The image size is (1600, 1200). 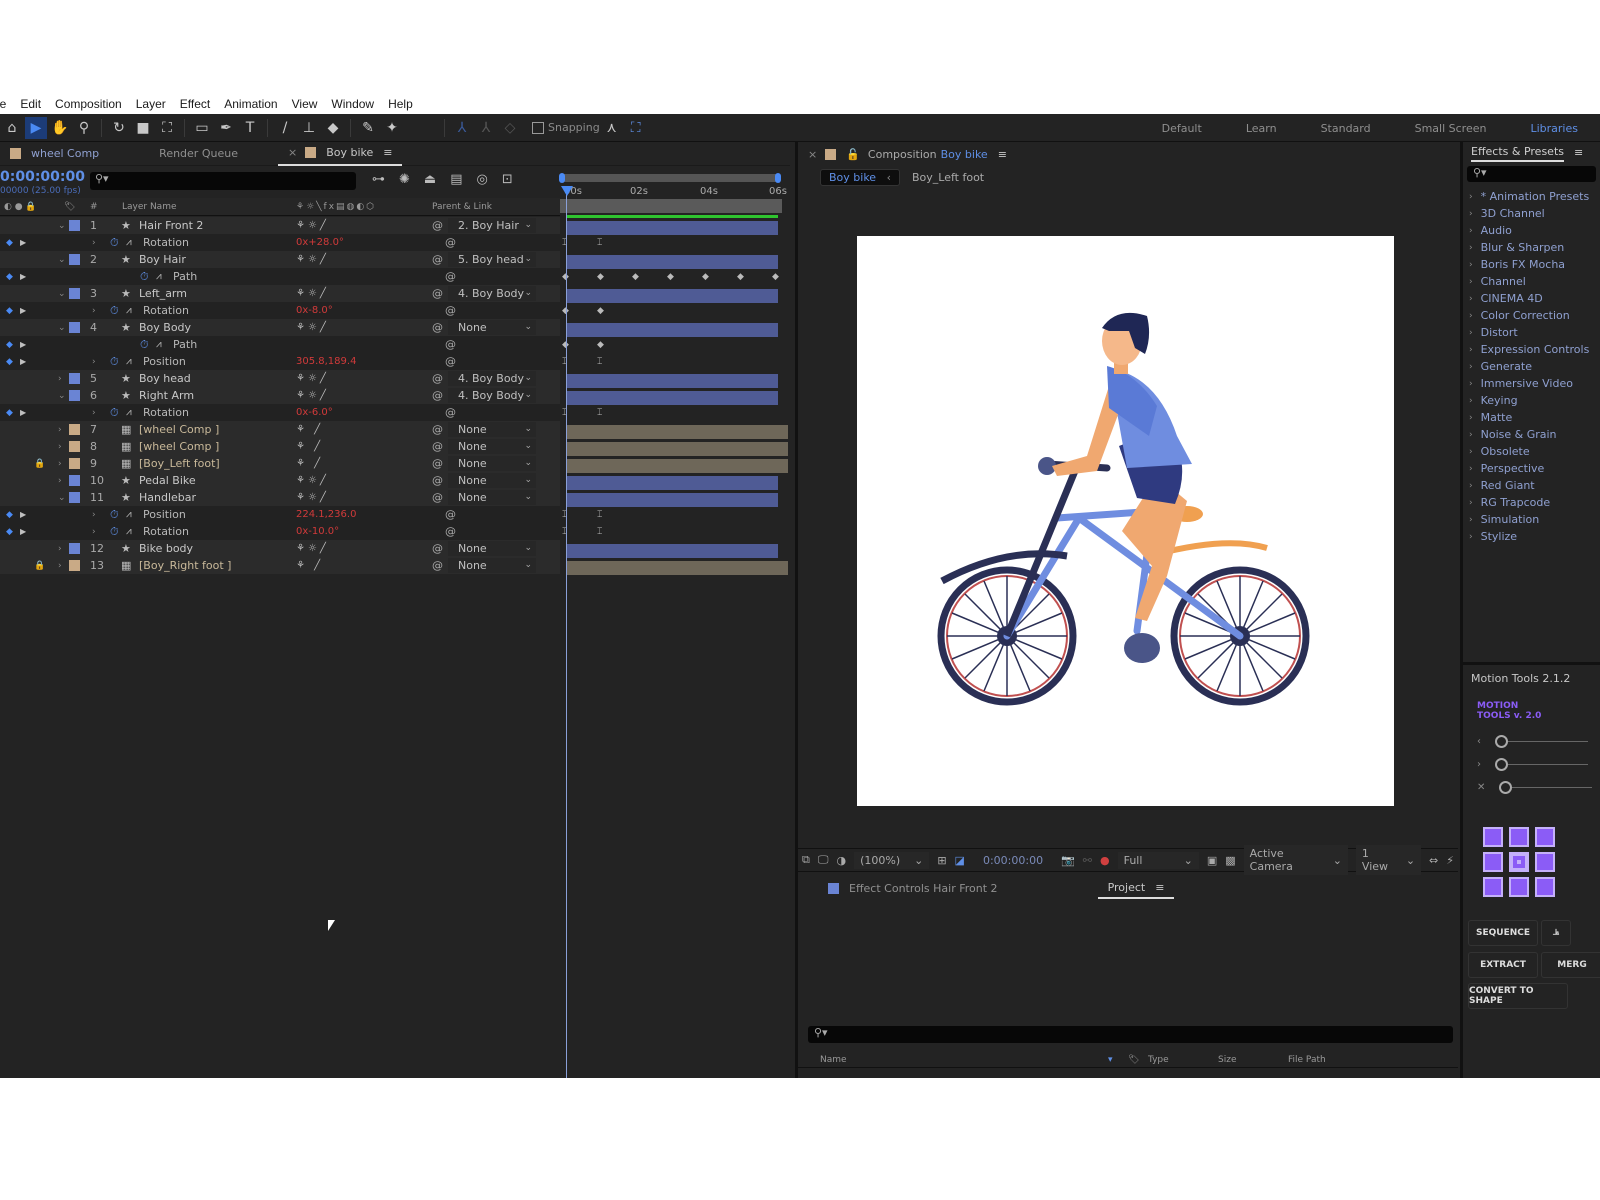 I want to click on menu-animation: Animation, so click(x=250, y=104).